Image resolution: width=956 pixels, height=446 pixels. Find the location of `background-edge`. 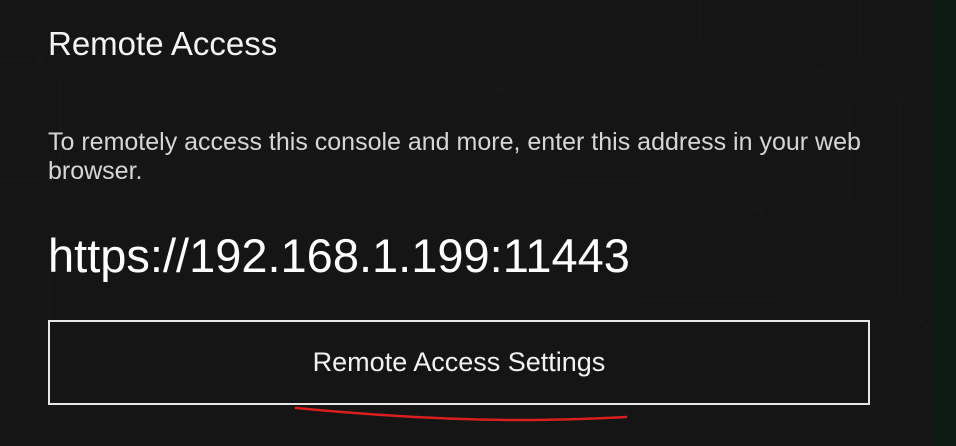

background-edge is located at coordinates (944, 223).